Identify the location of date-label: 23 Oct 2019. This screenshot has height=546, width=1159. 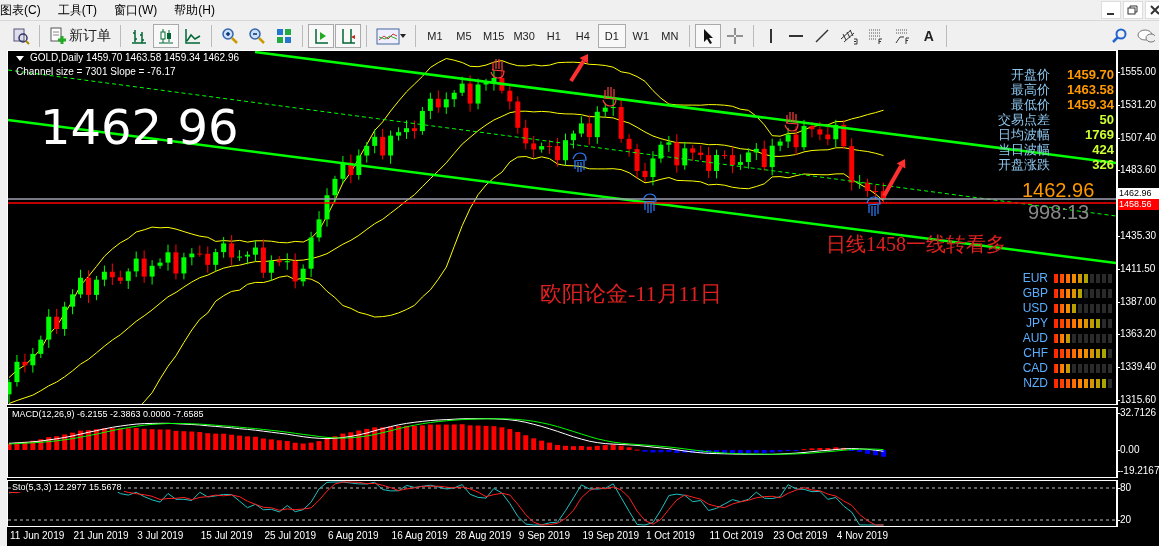
(800, 535).